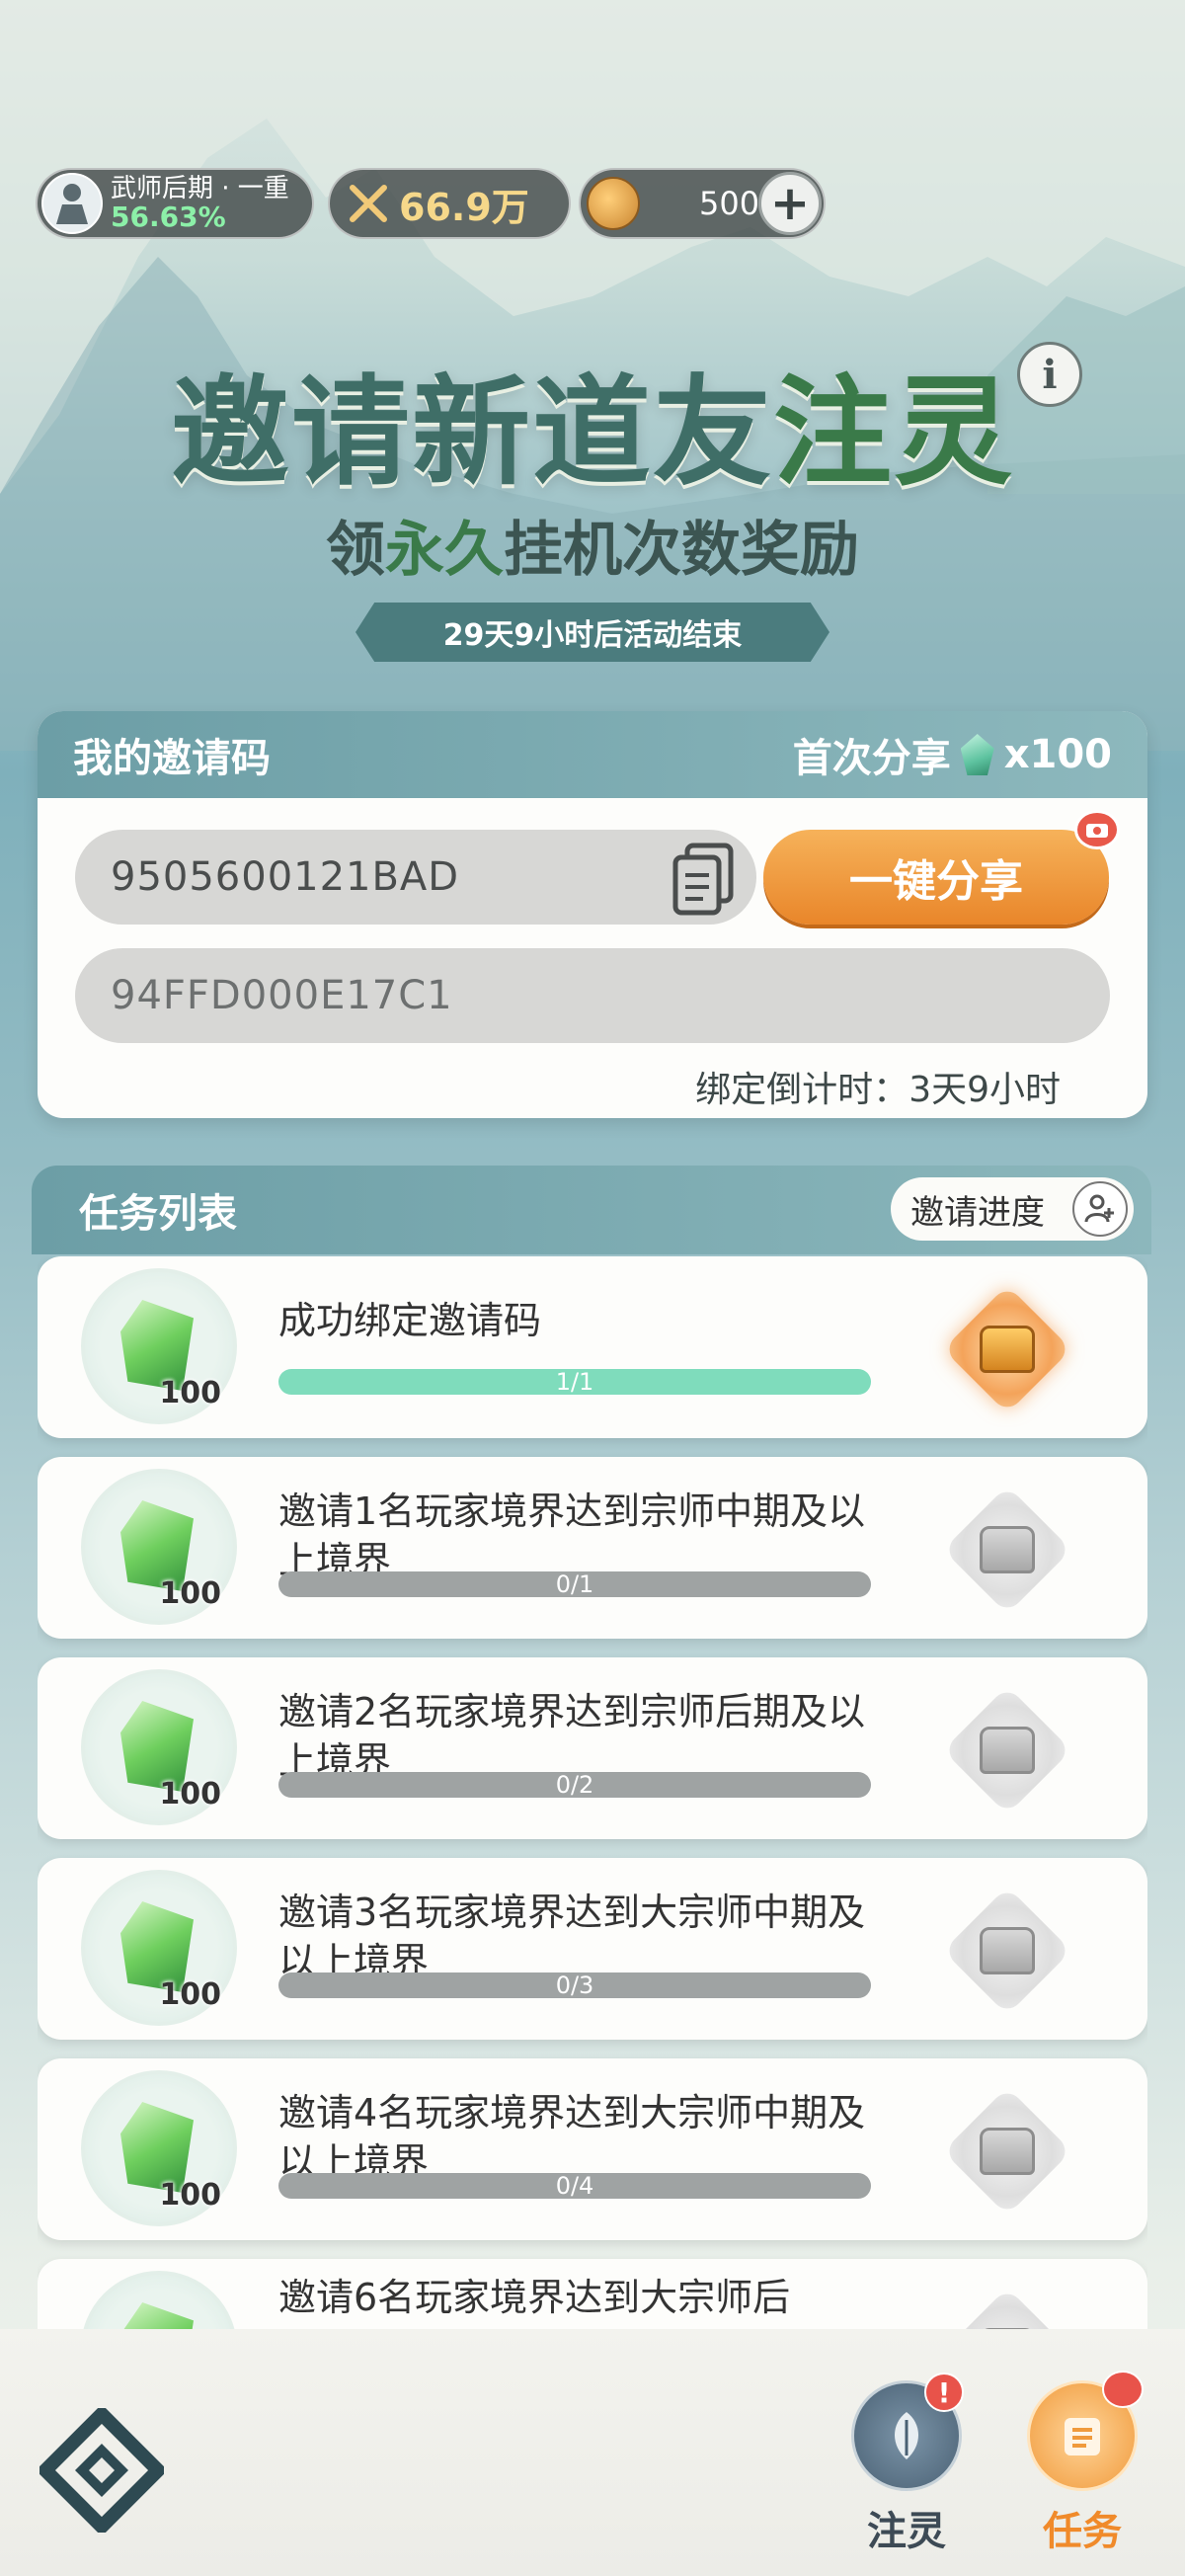 The height and width of the screenshot is (2576, 1185). Describe the element at coordinates (591, 1210) in the screenshot. I see `task-list-header: 任务列表 邀请进度` at that location.